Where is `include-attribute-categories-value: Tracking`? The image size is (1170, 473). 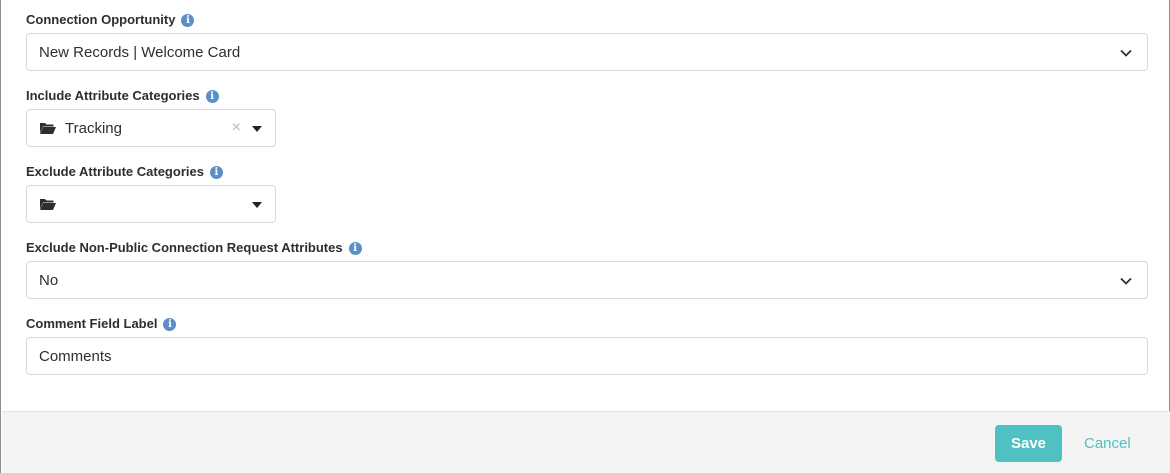
include-attribute-categories-value: Tracking is located at coordinates (93, 128).